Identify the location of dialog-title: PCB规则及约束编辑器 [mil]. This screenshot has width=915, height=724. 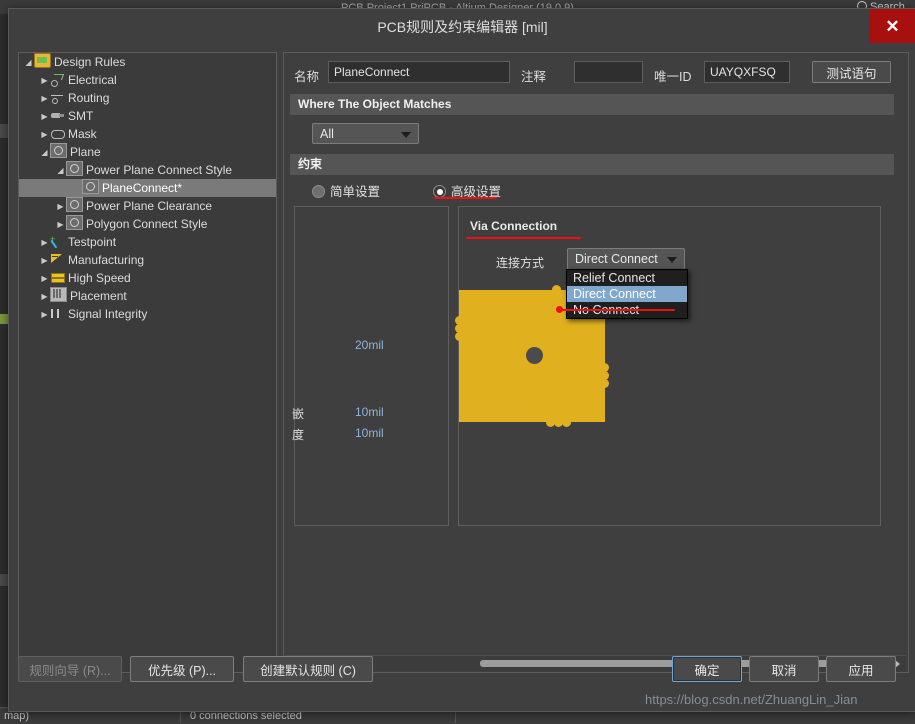
(462, 27).